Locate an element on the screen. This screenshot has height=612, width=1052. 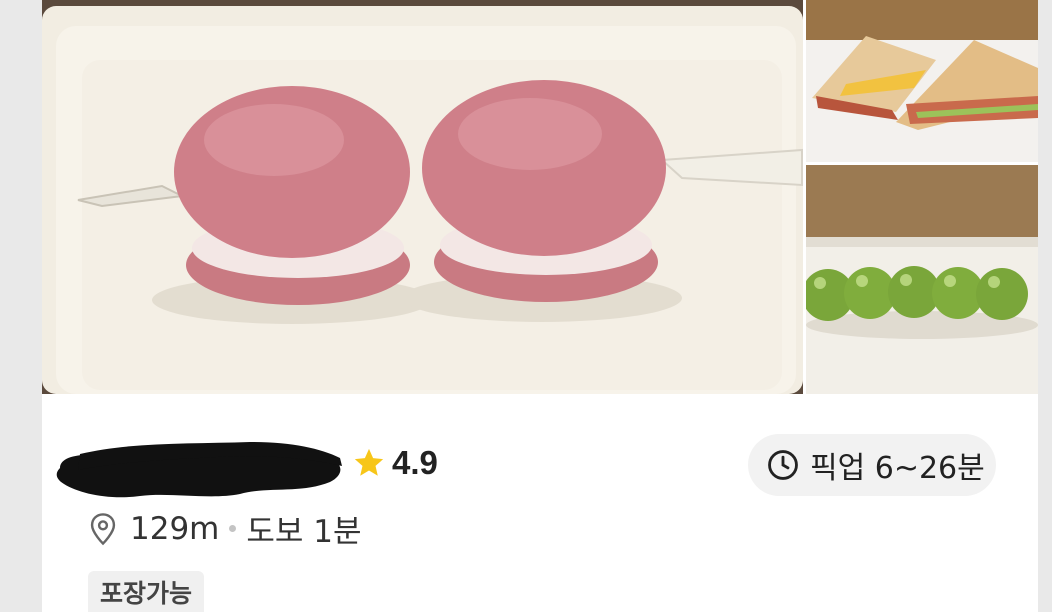
pickup-time-badge: 픽업 6~26분 is located at coordinates (872, 465).